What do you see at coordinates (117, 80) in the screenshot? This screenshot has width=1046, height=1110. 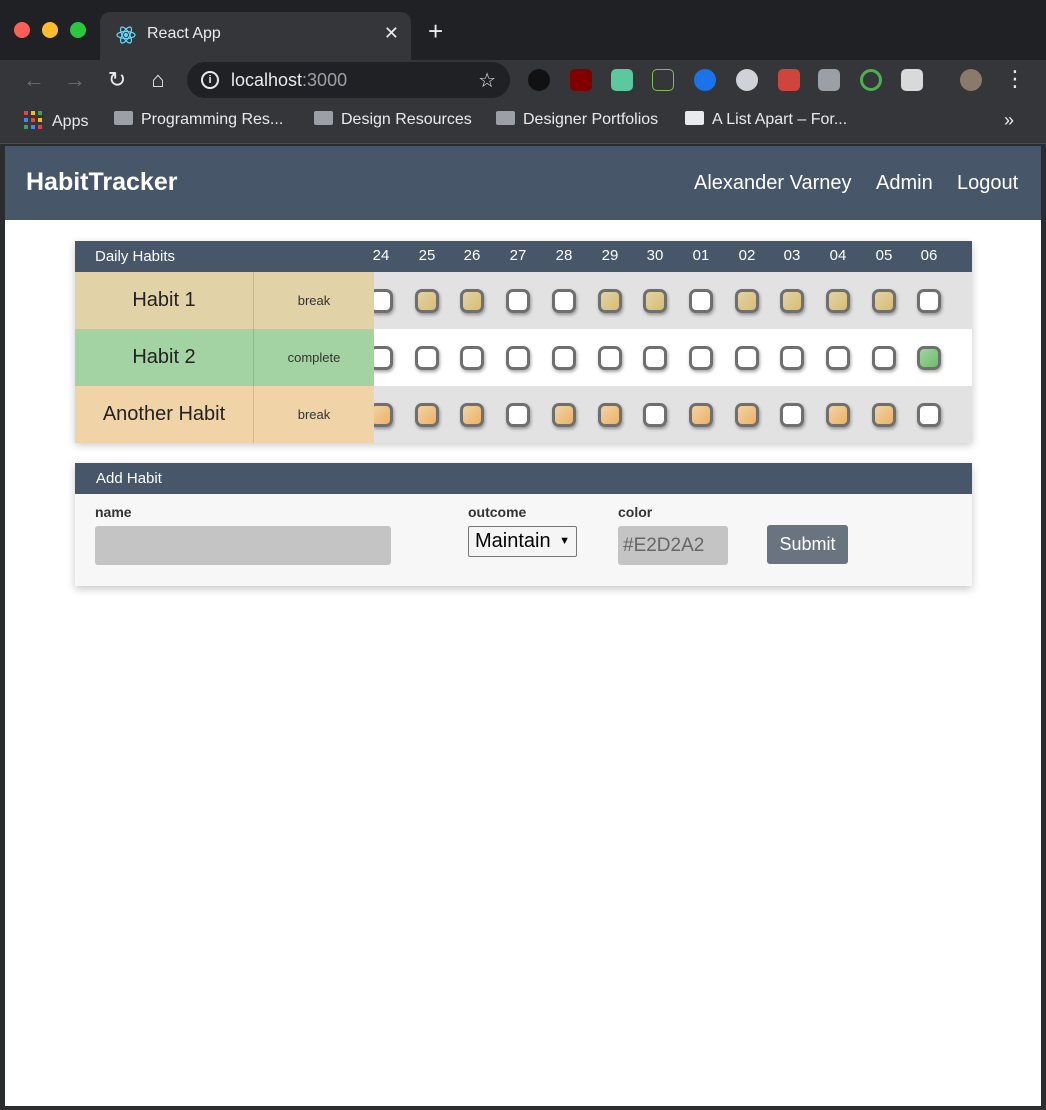 I see `reload-icon: ↻` at bounding box center [117, 80].